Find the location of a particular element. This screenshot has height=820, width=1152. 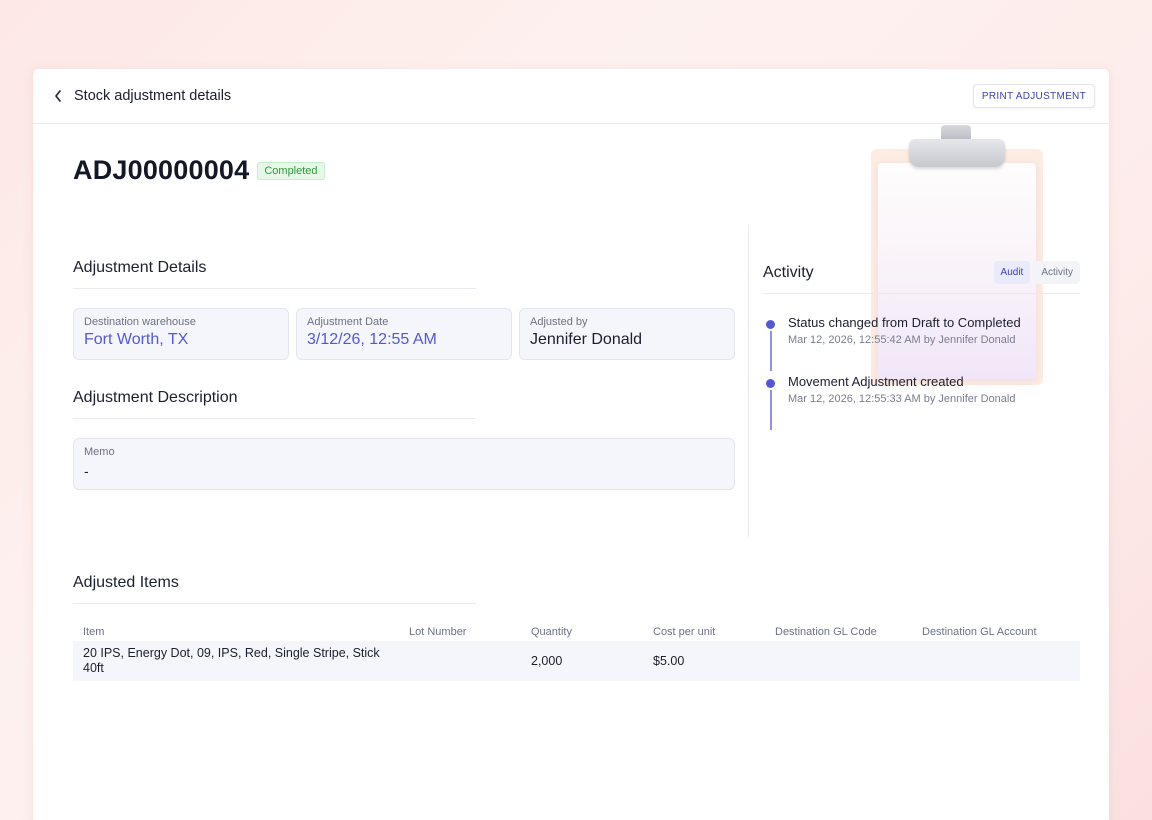

activity-toggle: Audit Activity is located at coordinates (1036, 272).